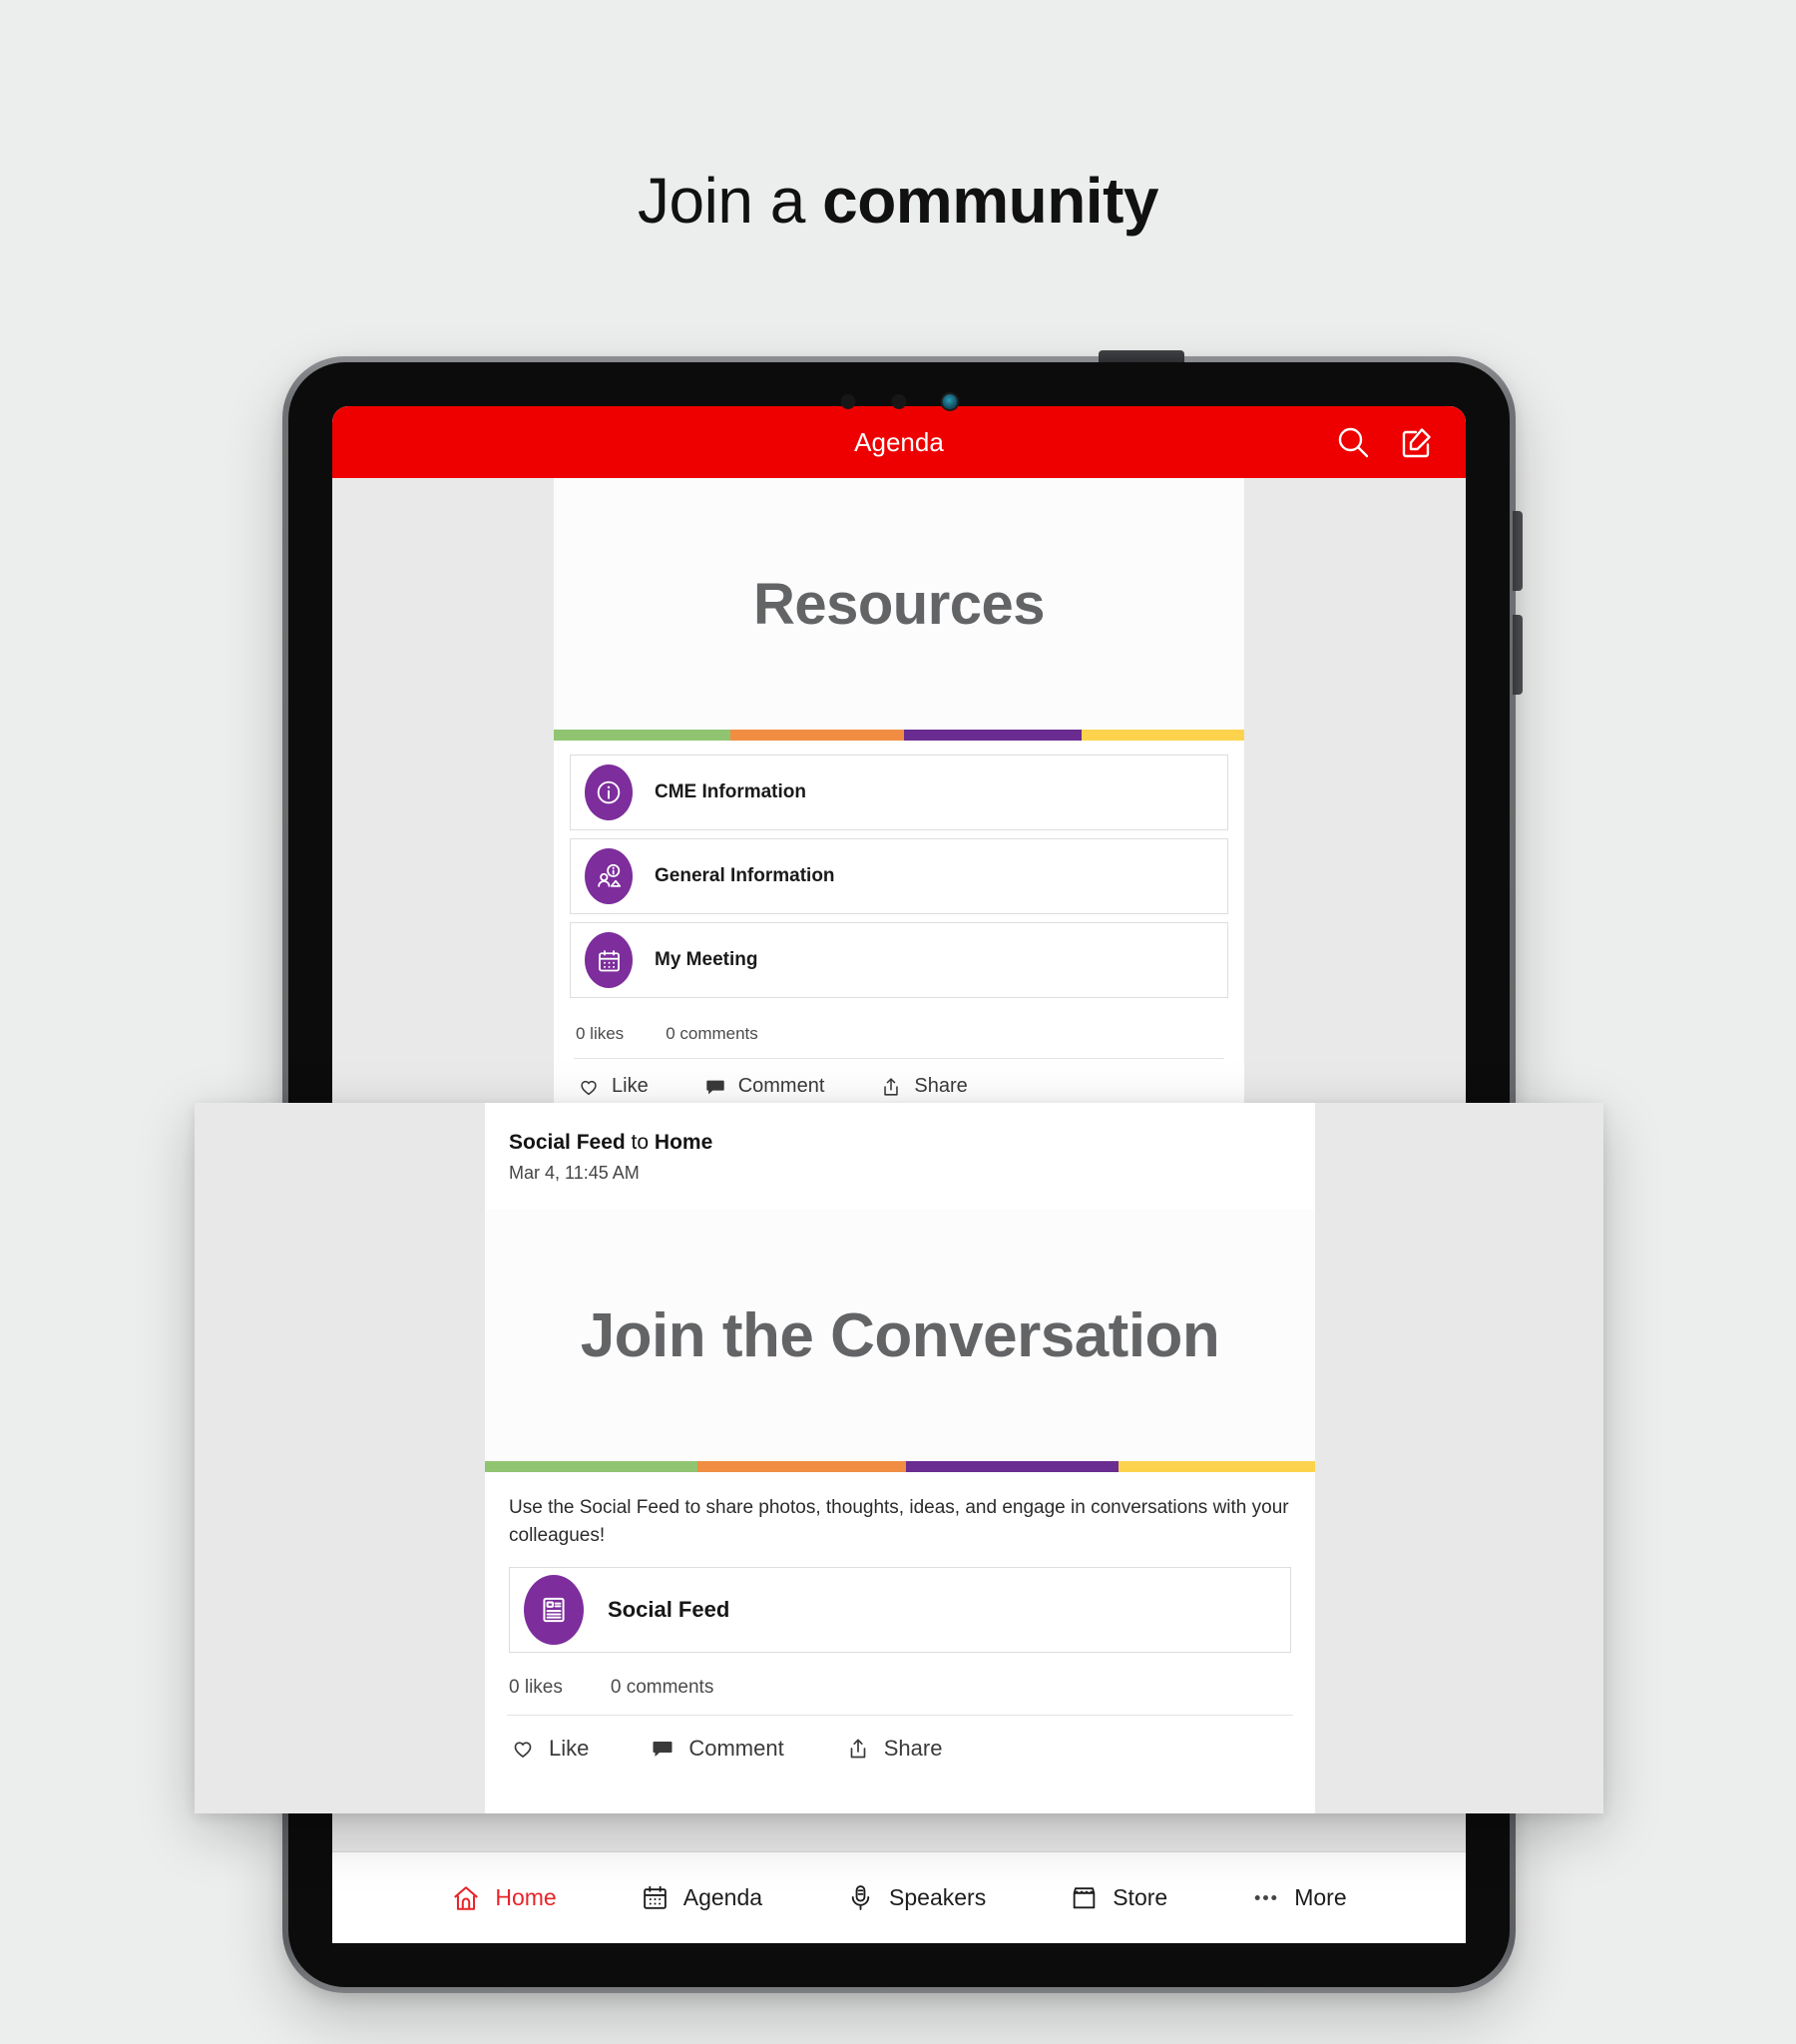  What do you see at coordinates (1353, 442) in the screenshot?
I see `search-icon` at bounding box center [1353, 442].